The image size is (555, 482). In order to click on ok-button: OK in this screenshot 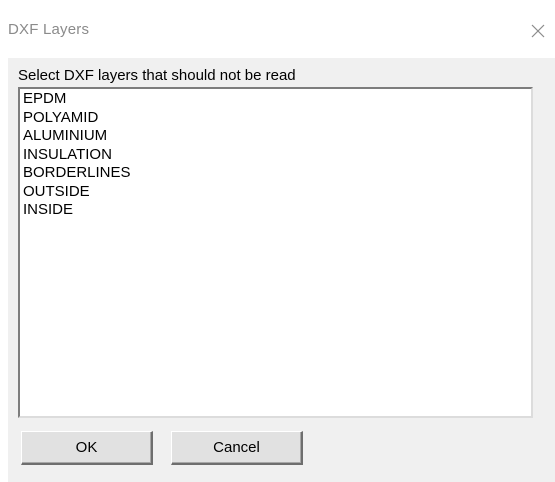, I will do `click(87, 448)`.